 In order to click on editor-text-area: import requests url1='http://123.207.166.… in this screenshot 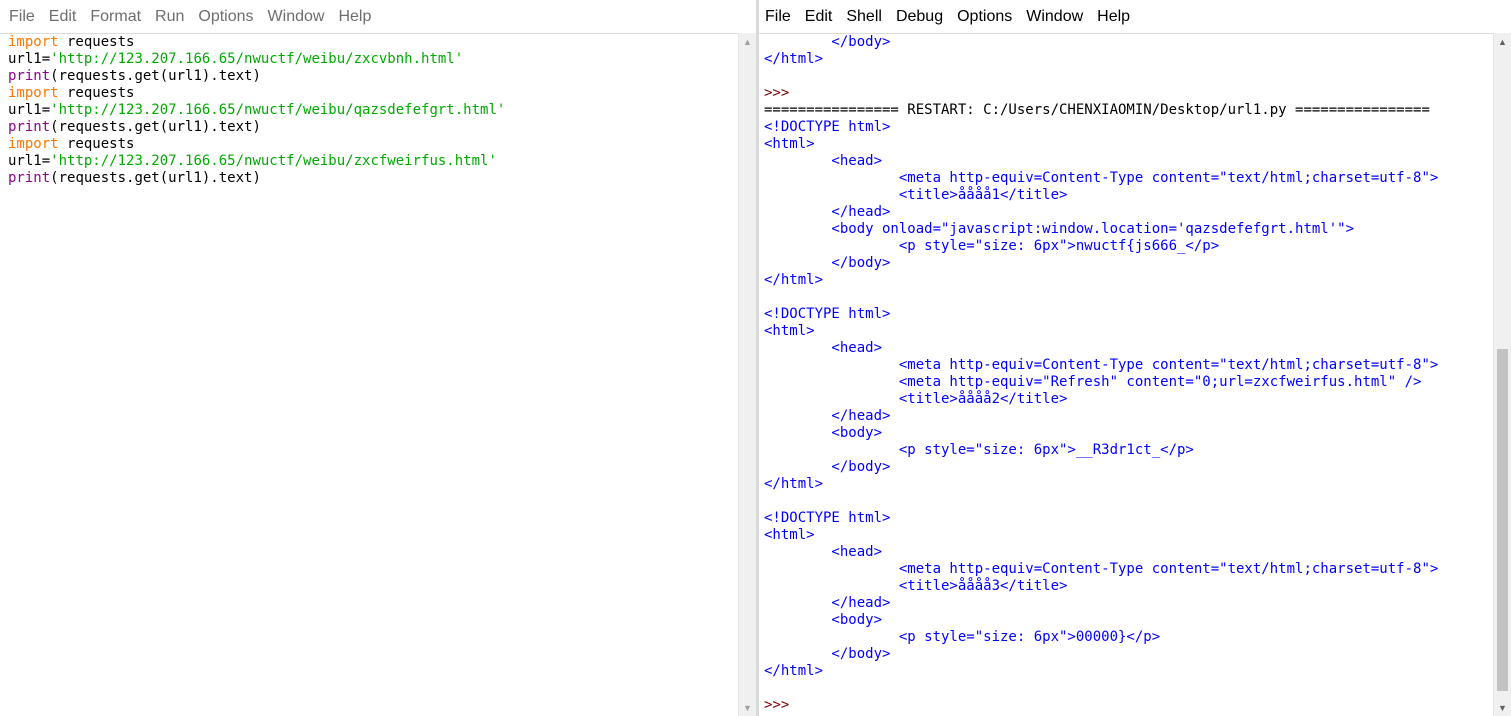, I will do `click(256, 110)`.